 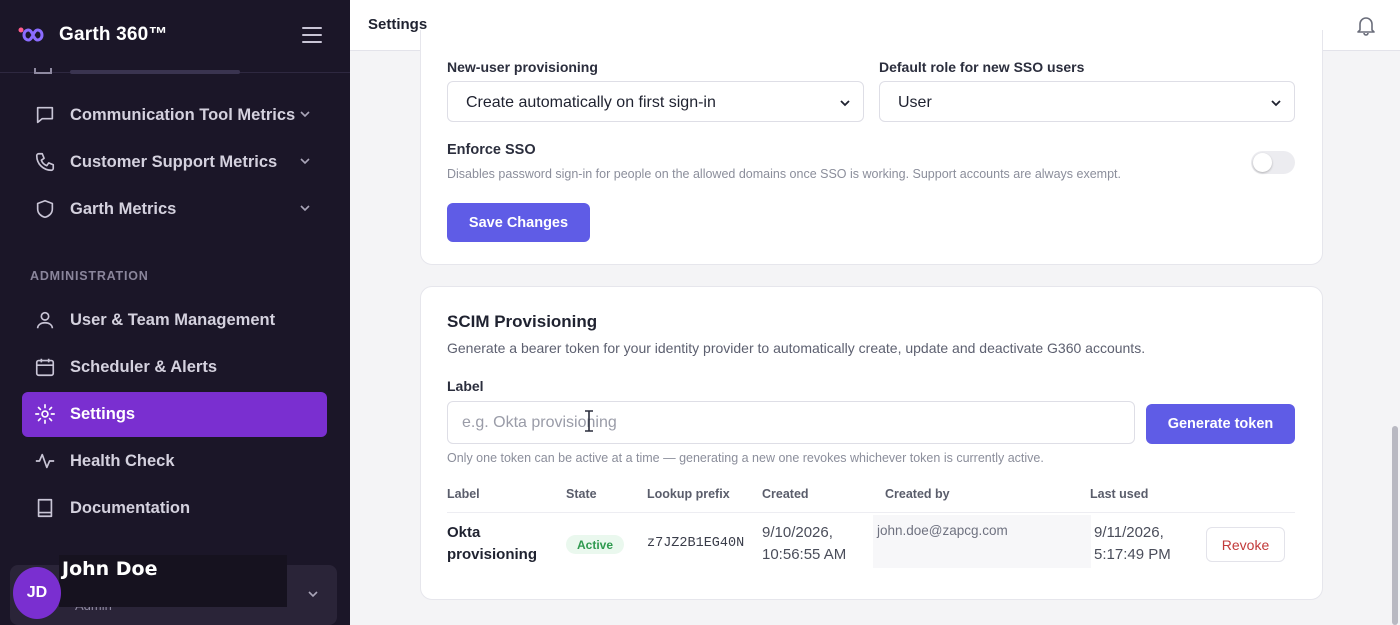 What do you see at coordinates (144, 367) in the screenshot?
I see `sidebar-item-label: Scheduler & Alerts` at bounding box center [144, 367].